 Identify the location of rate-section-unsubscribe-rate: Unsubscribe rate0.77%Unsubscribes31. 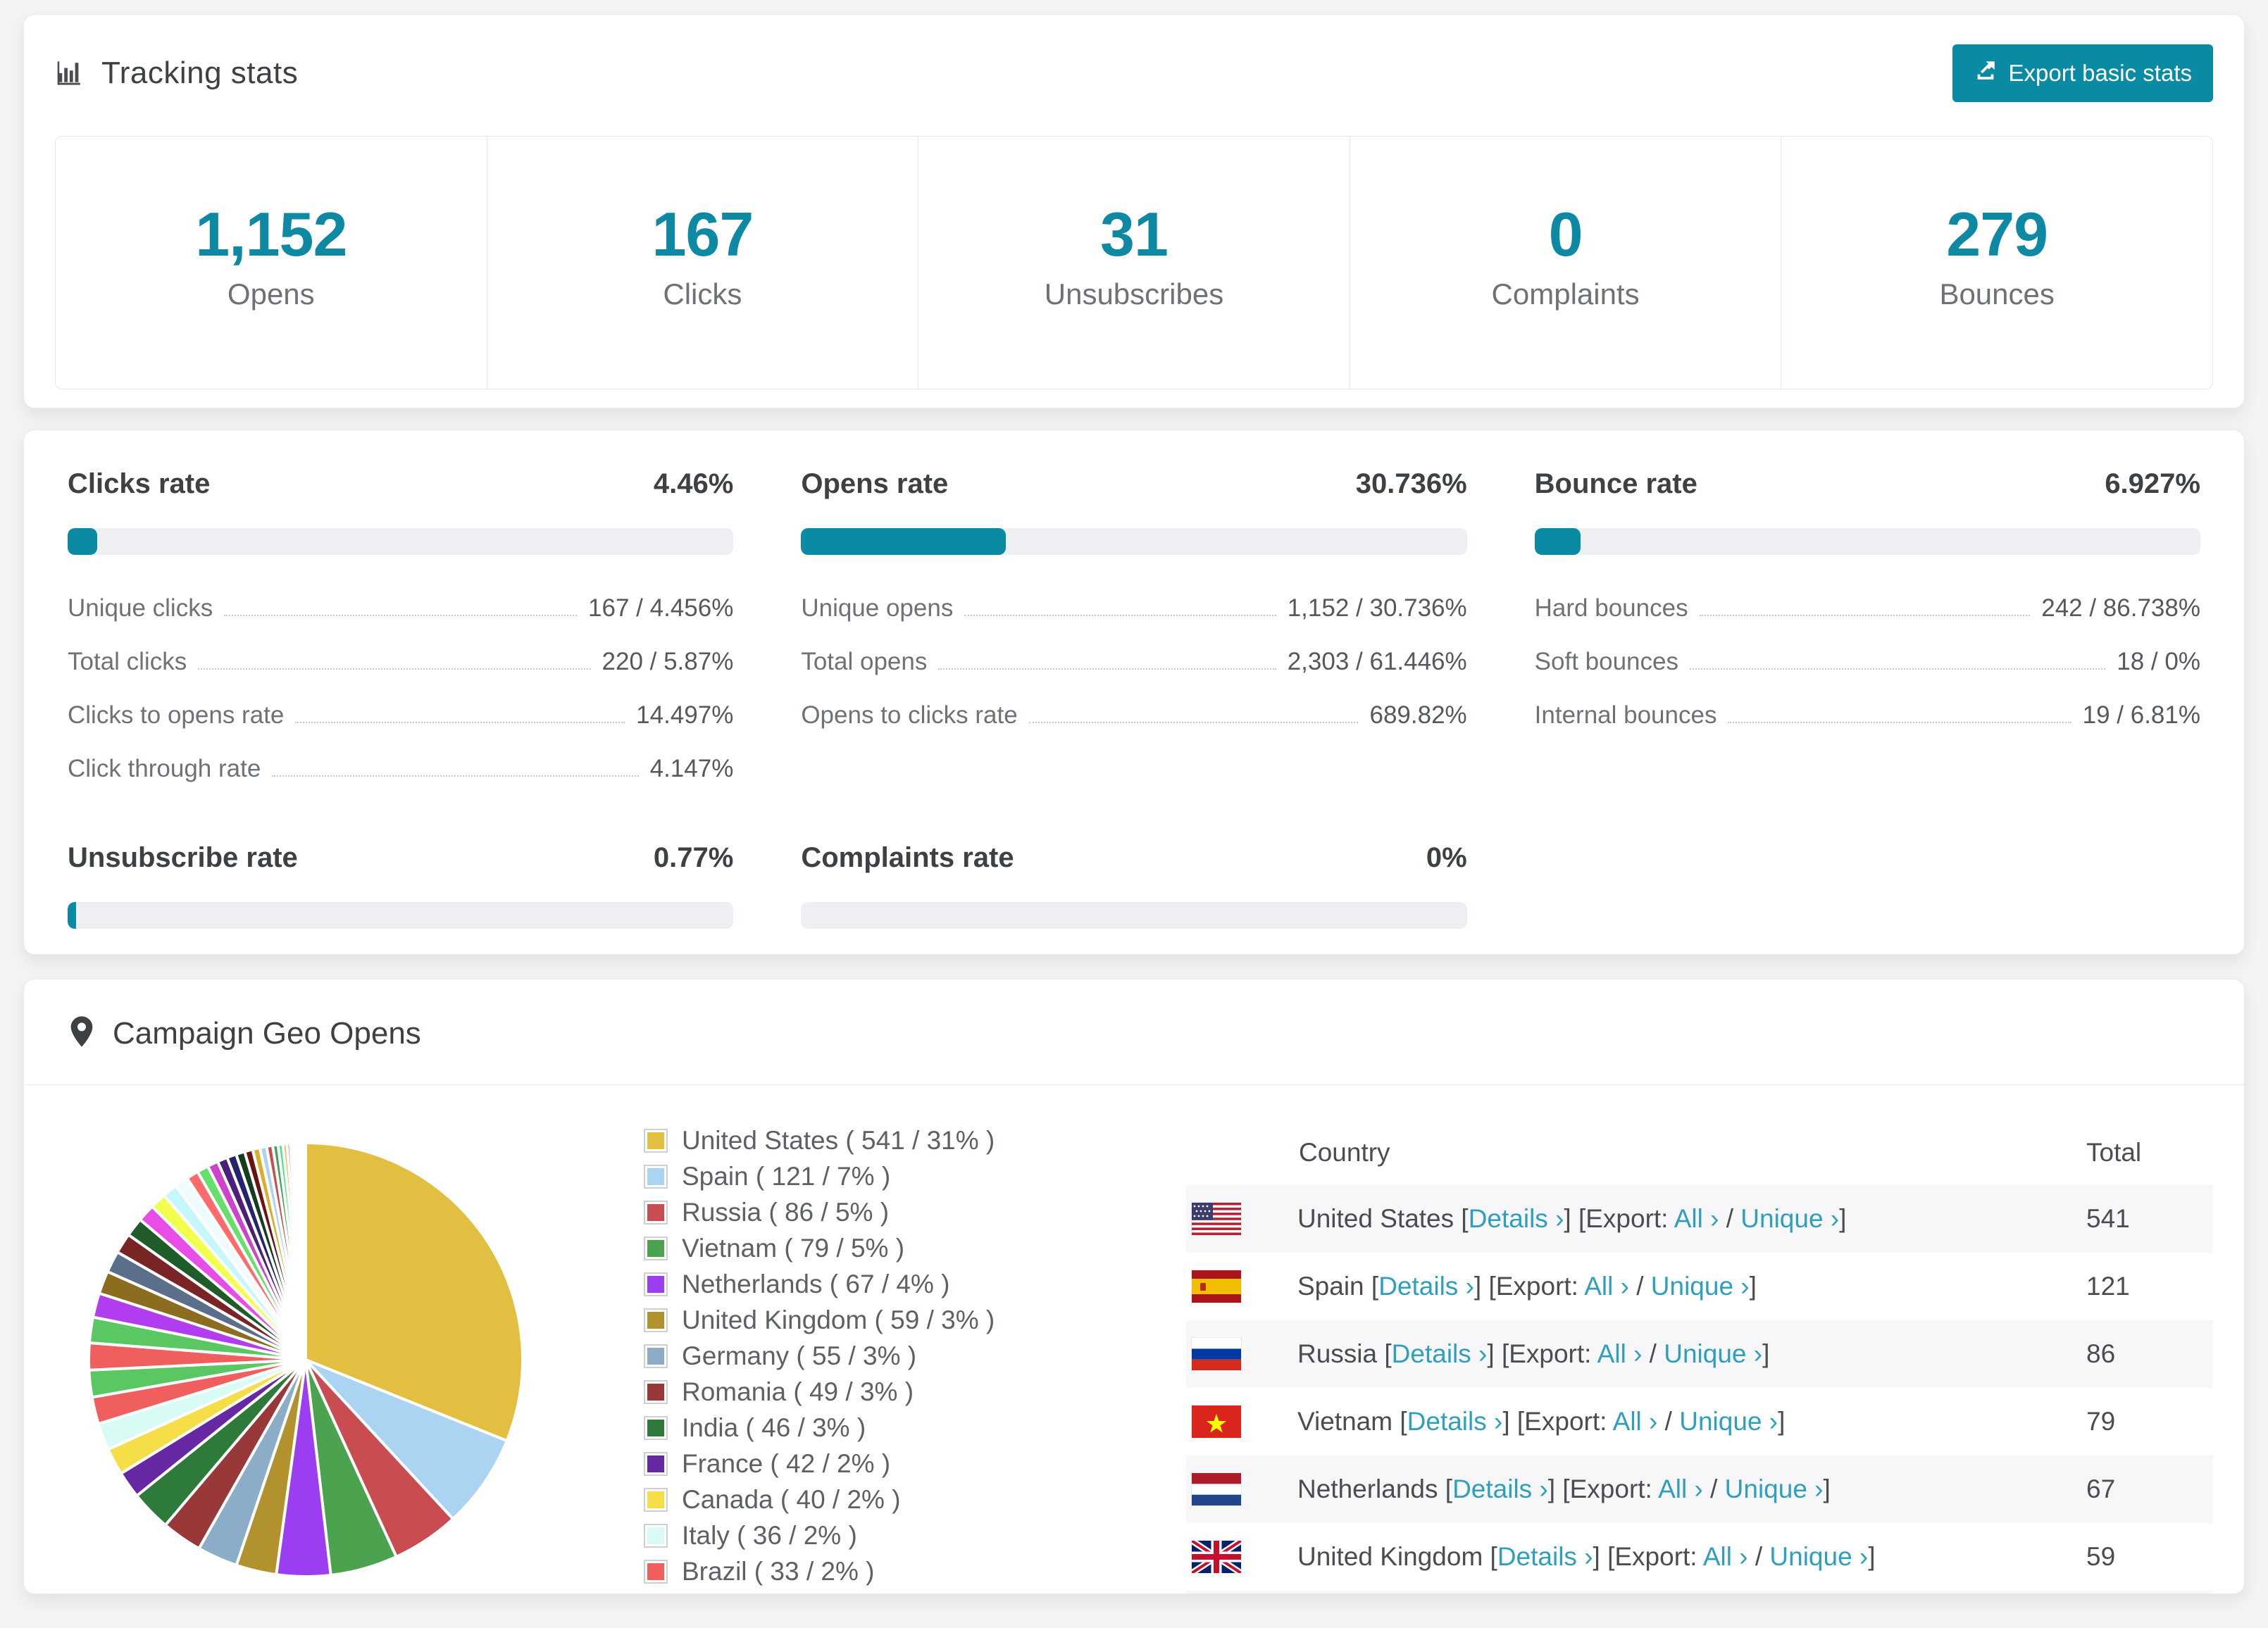
(401, 899).